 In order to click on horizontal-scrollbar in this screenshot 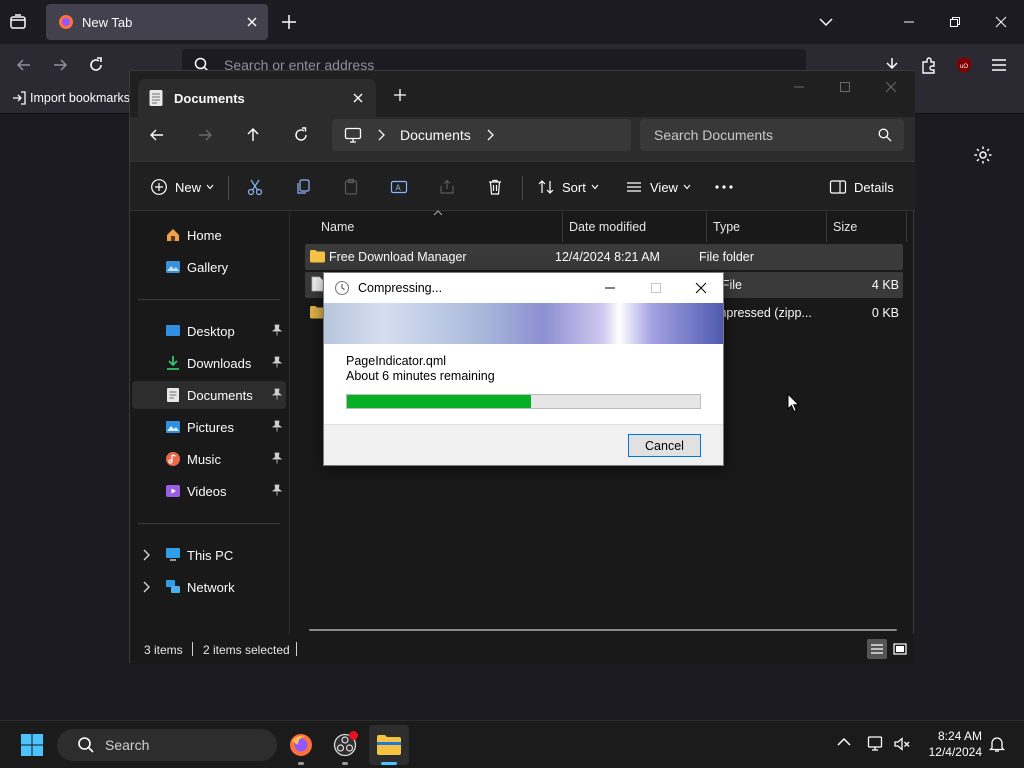, I will do `click(603, 630)`.